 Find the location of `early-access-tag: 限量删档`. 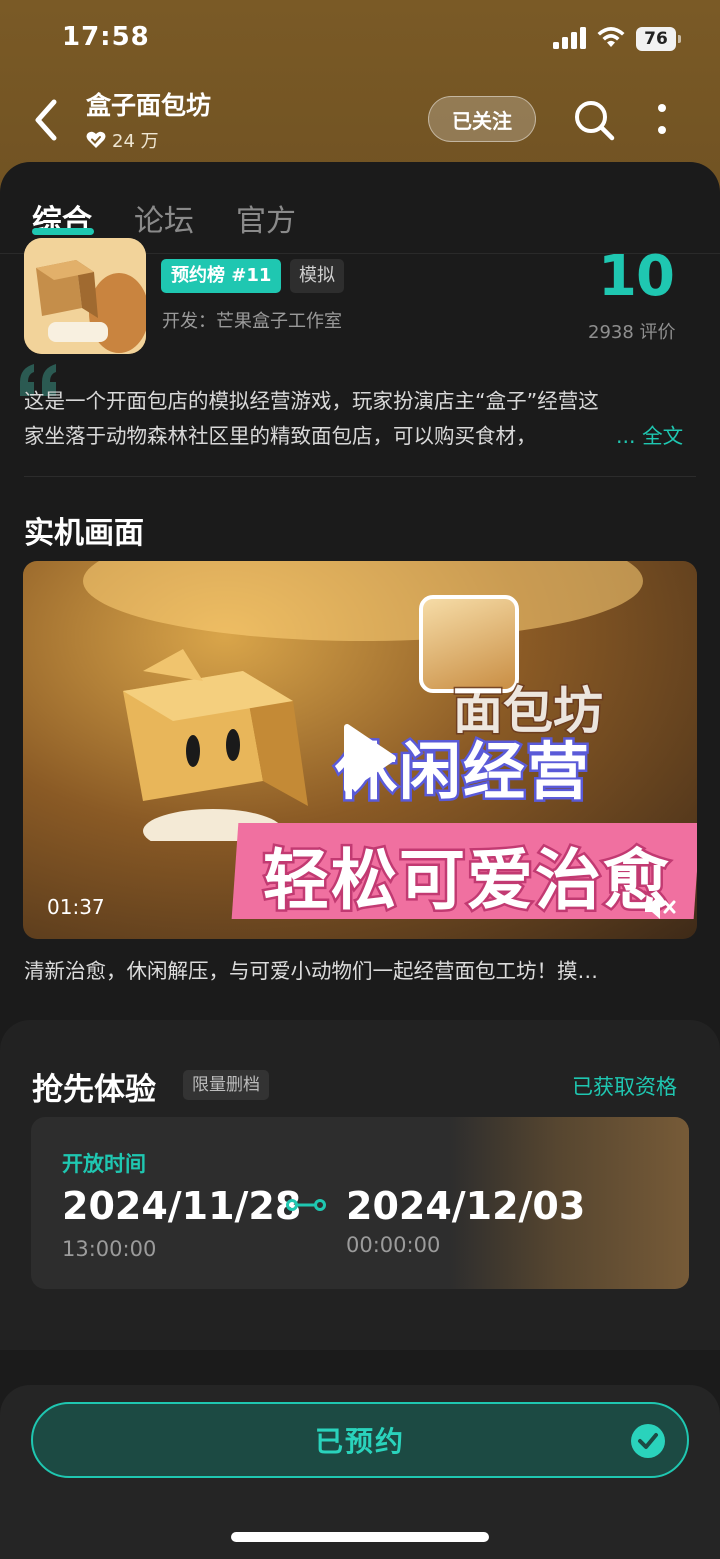

early-access-tag: 限量删档 is located at coordinates (226, 1085).